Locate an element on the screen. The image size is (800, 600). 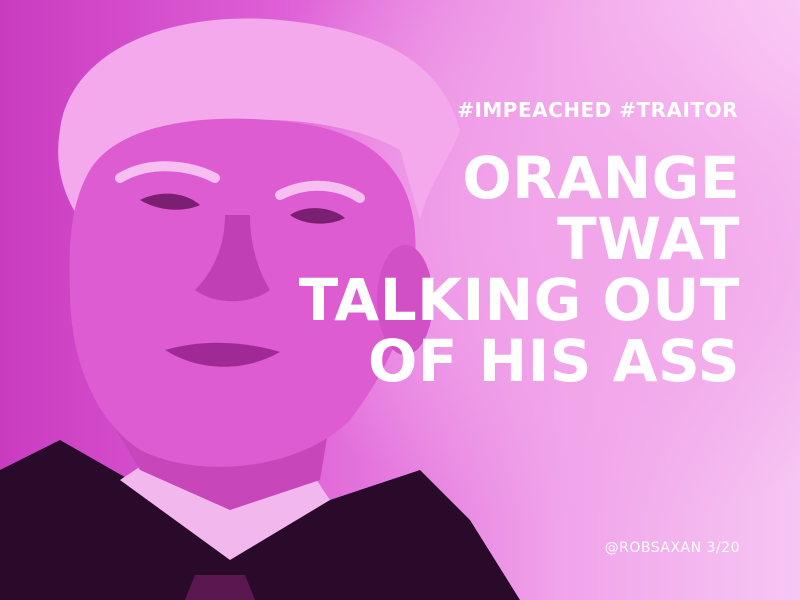
hashtags-text: #IMPEACHED #TRAITOR is located at coordinates (597, 110).